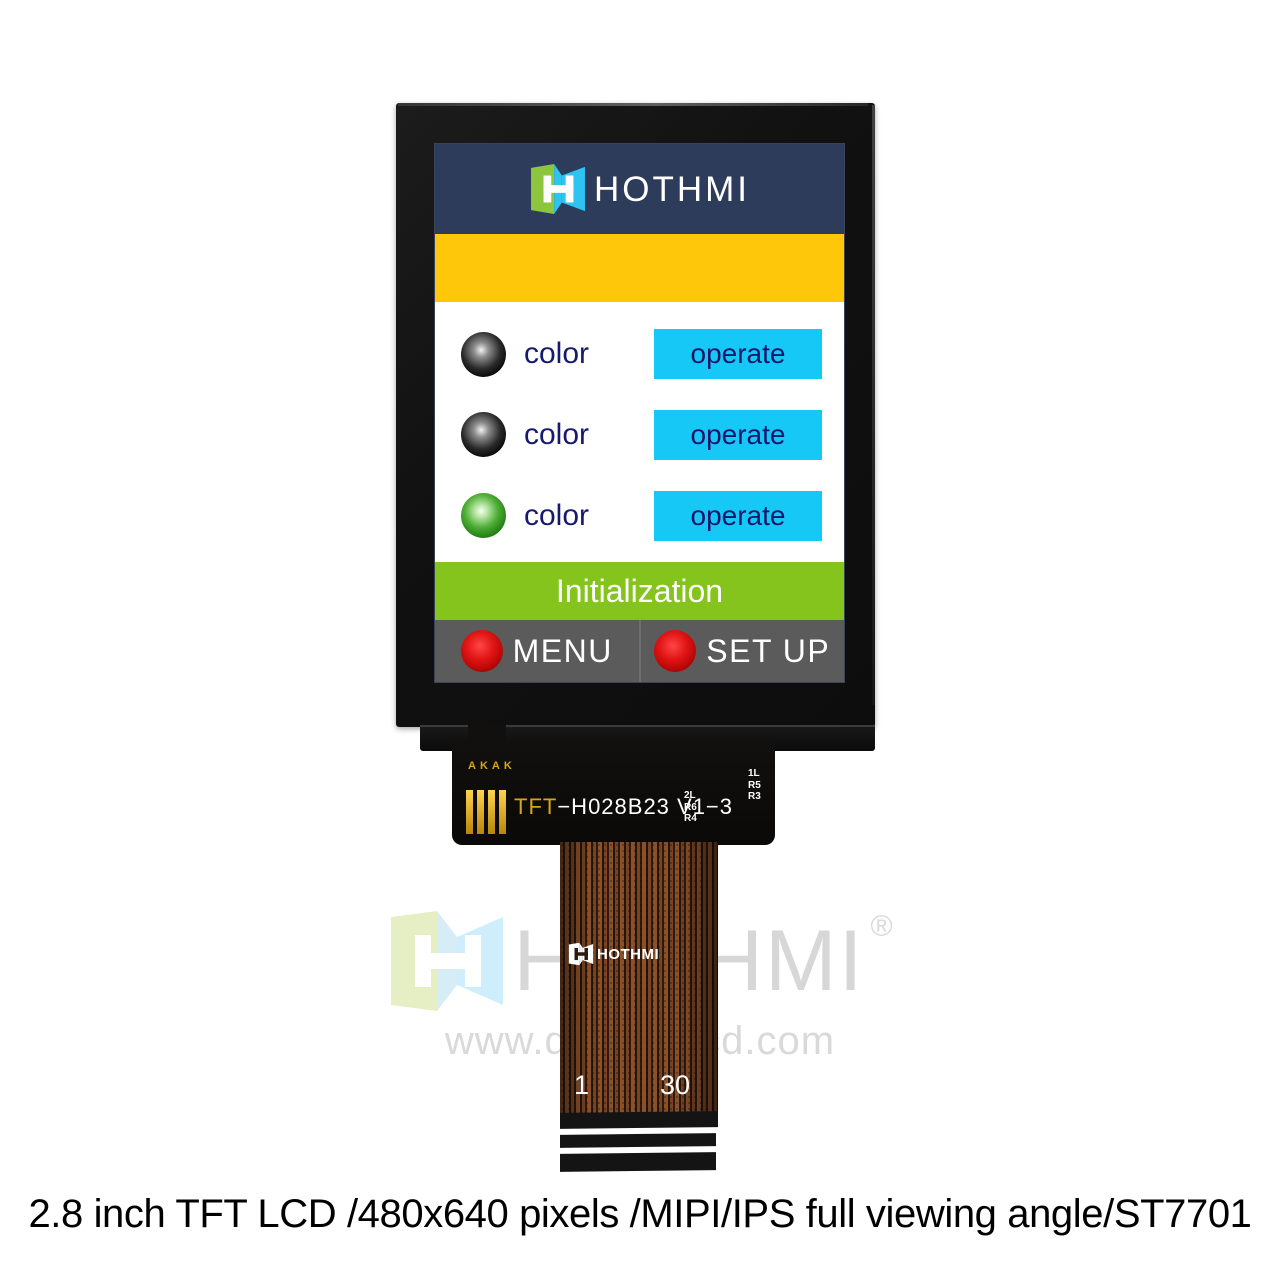 This screenshot has width=1280, height=1280. I want to click on fpc-ribbon-cable: HOTHMI 1 30, so click(639, 979).